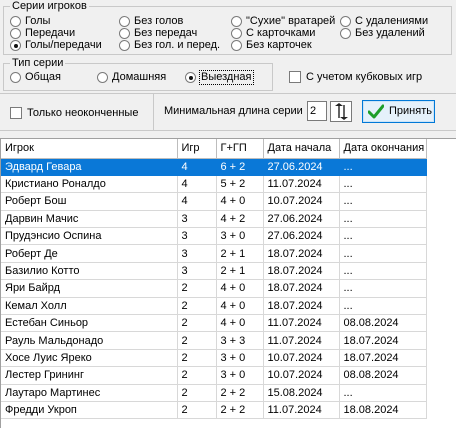 Image resolution: width=456 pixels, height=428 pixels. I want to click on cell-goals-assists: 2 + 2, so click(240, 393).